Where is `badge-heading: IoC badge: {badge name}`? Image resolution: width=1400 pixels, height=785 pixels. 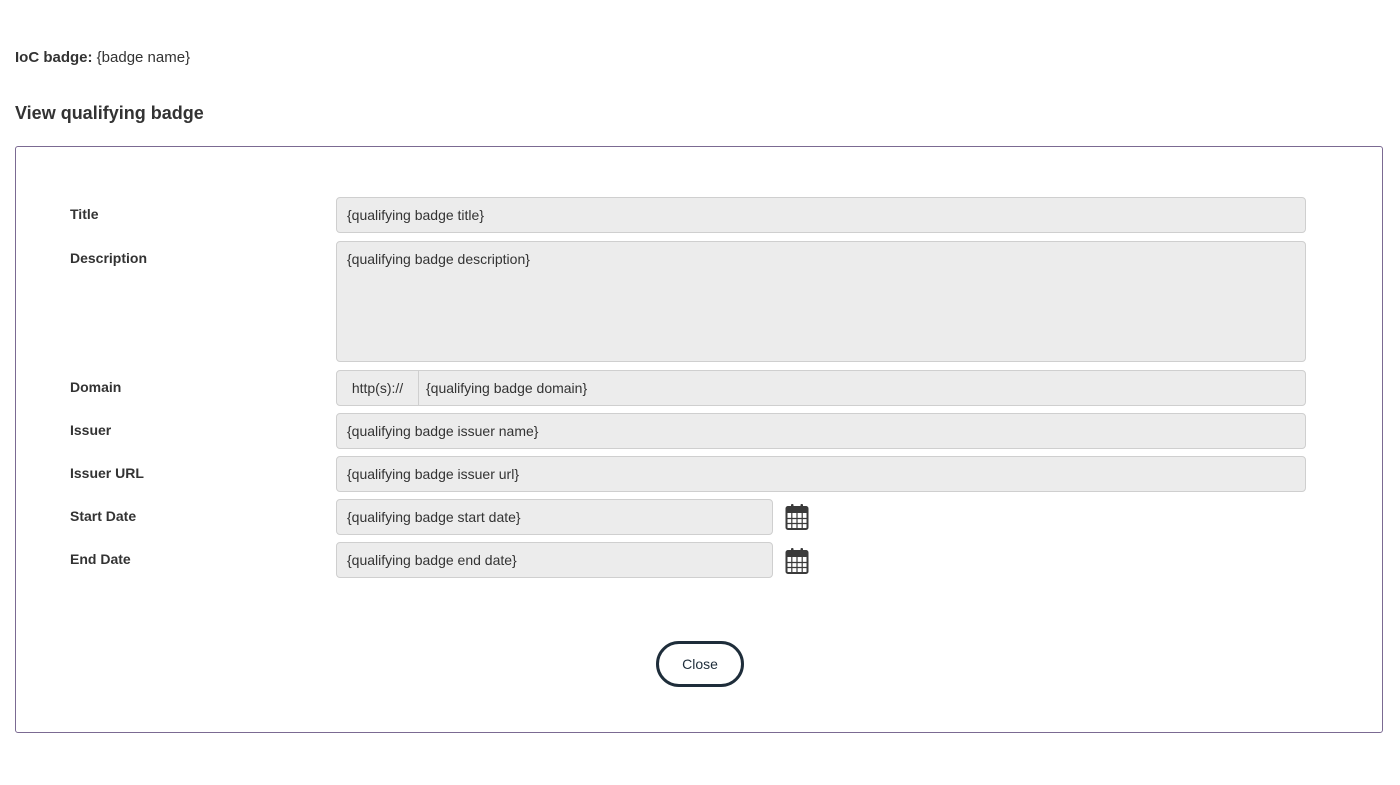
badge-heading: IoC badge: {badge name} is located at coordinates (102, 58).